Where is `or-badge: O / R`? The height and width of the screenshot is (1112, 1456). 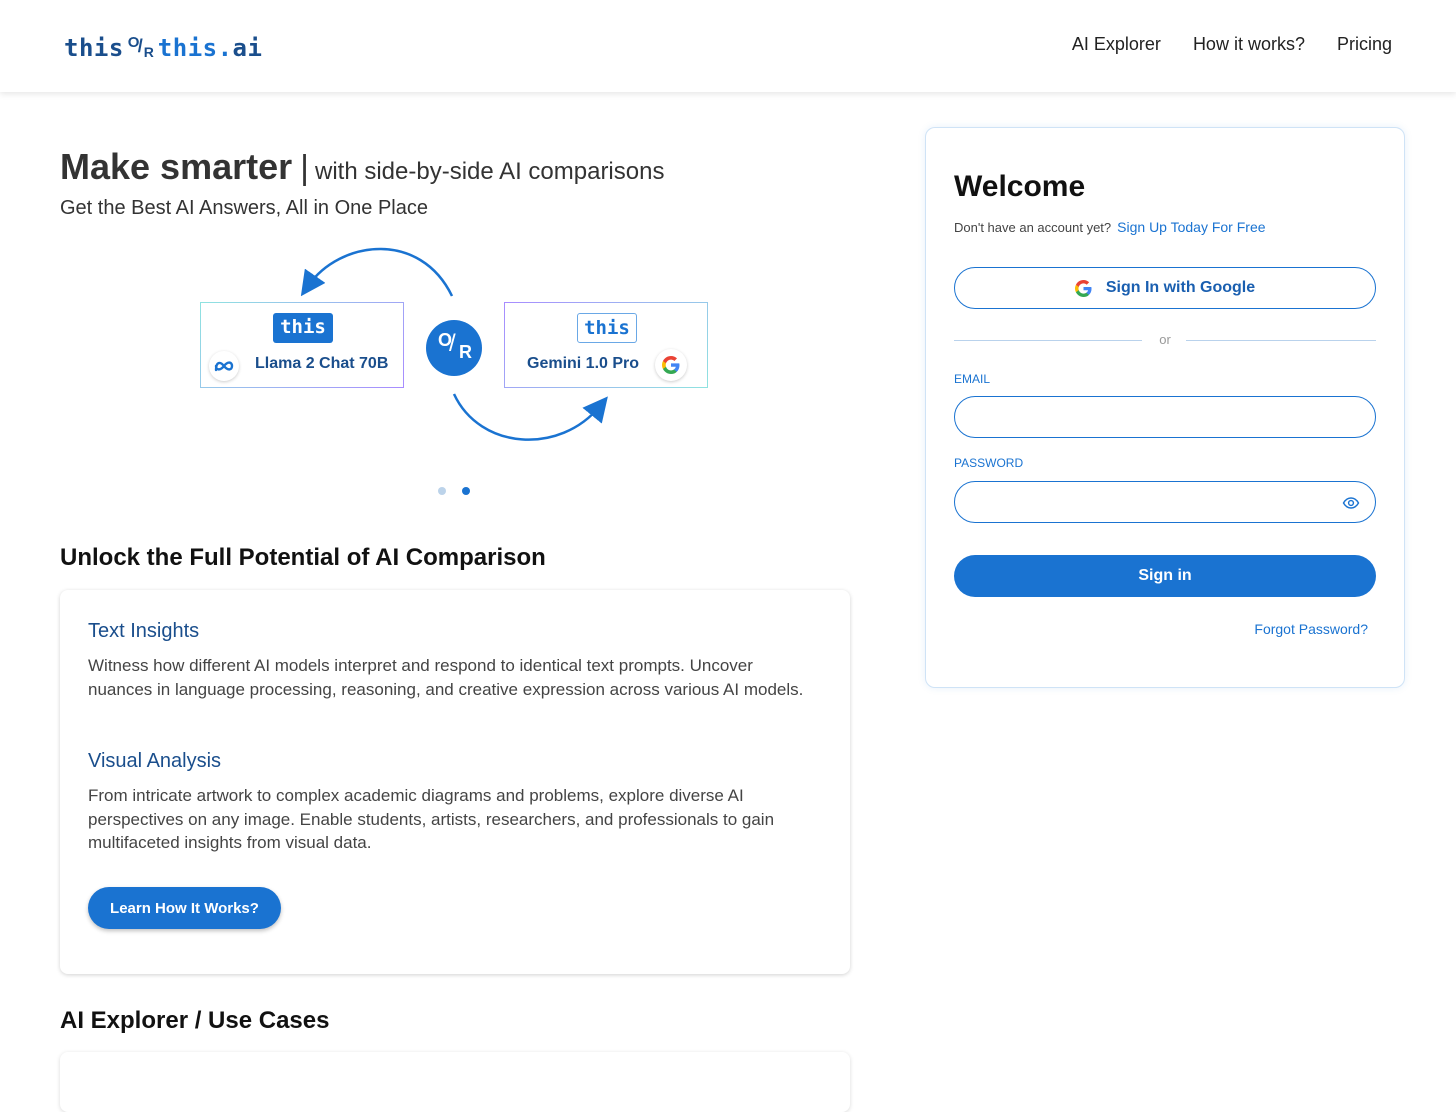
or-badge: O / R is located at coordinates (454, 348).